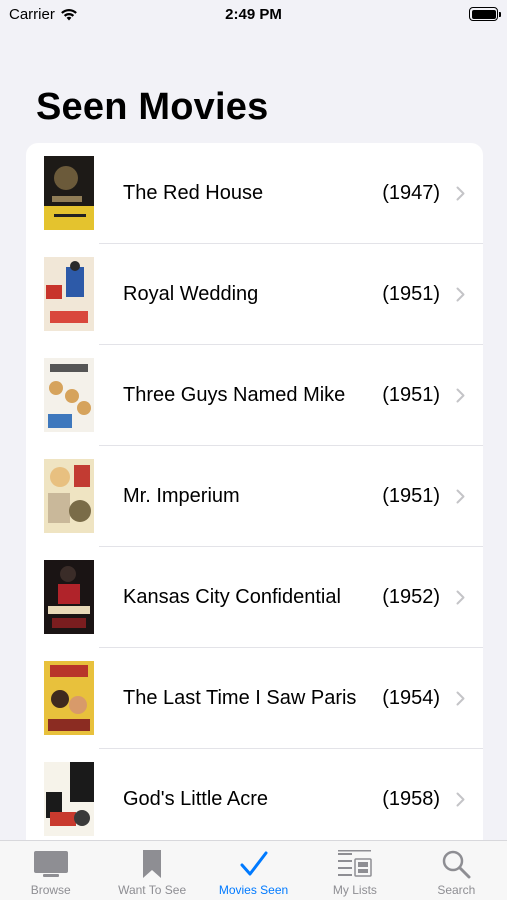  Describe the element at coordinates (152, 864) in the screenshot. I see `bookmark-icon` at that location.